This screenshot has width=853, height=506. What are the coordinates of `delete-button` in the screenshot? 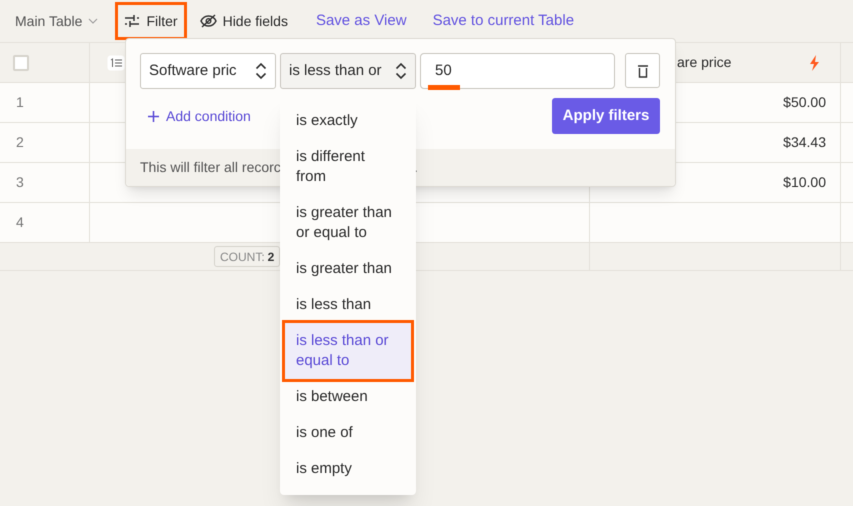 It's located at (642, 70).